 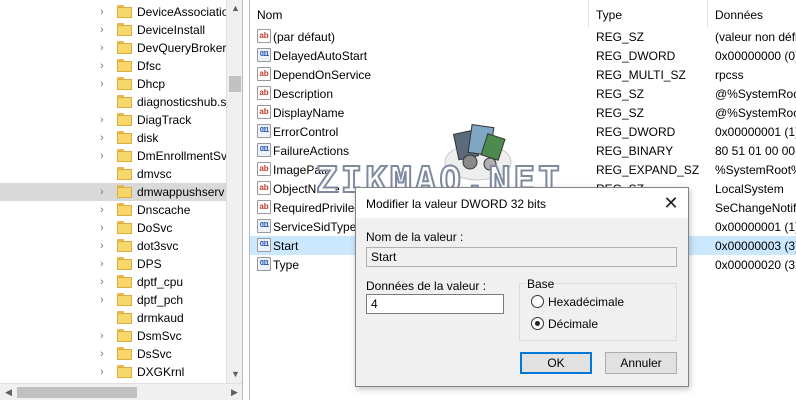 I want to click on base-group, so click(x=598, y=312).